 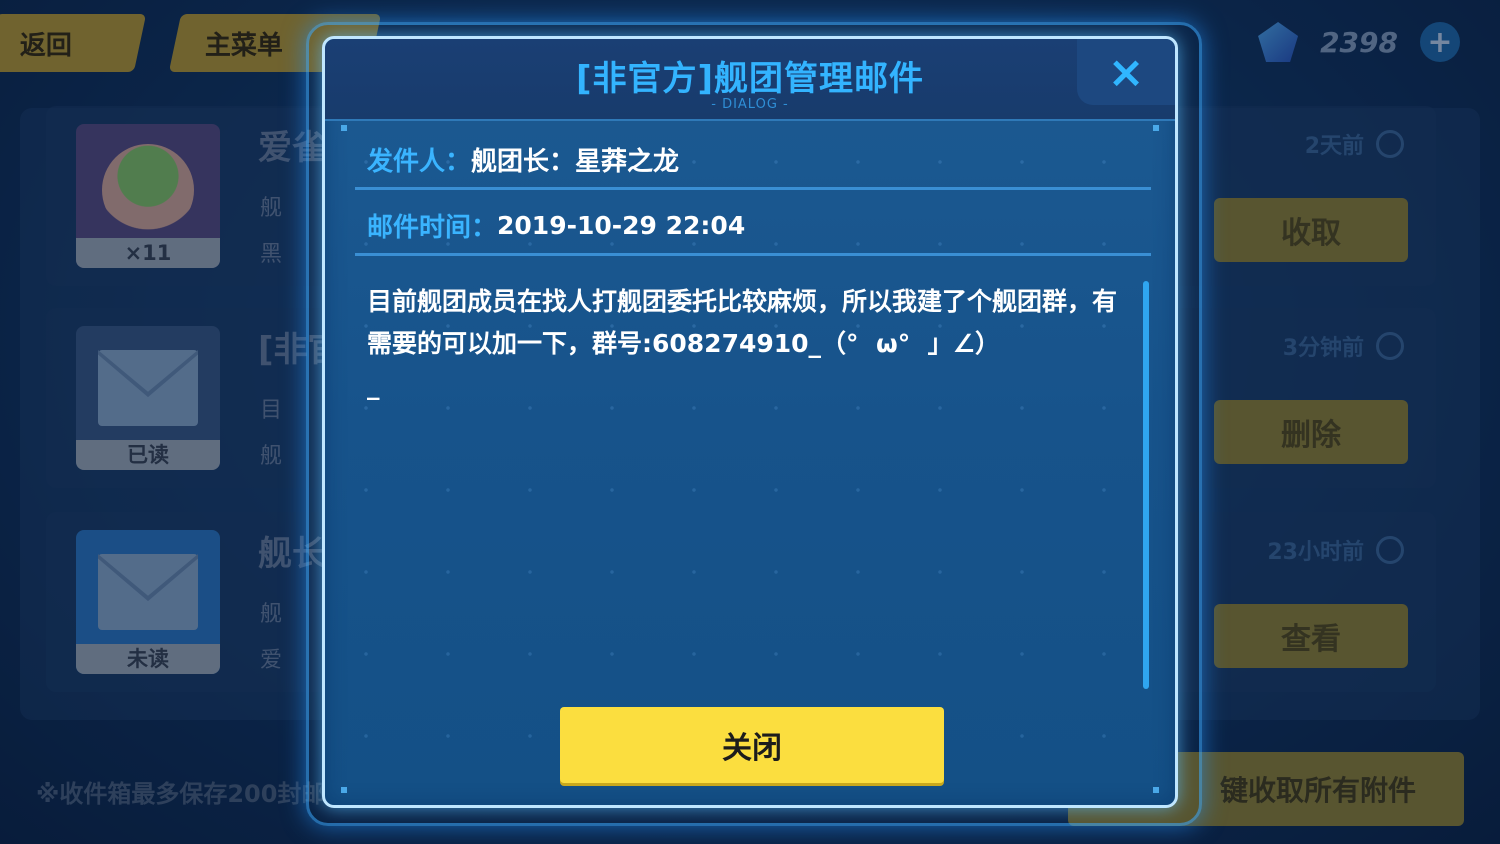 What do you see at coordinates (432, 227) in the screenshot?
I see `time-label: 邮件时间：` at bounding box center [432, 227].